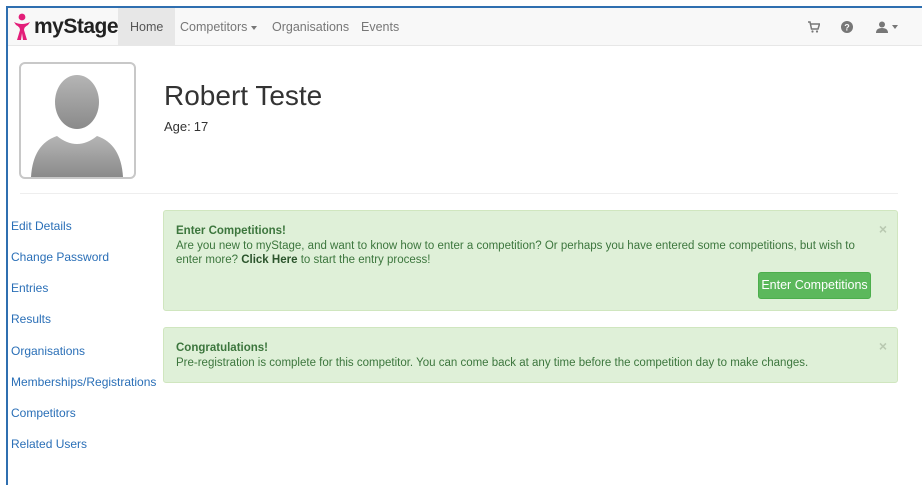 The image size is (922, 485). I want to click on nav-events-label: Events, so click(380, 27).